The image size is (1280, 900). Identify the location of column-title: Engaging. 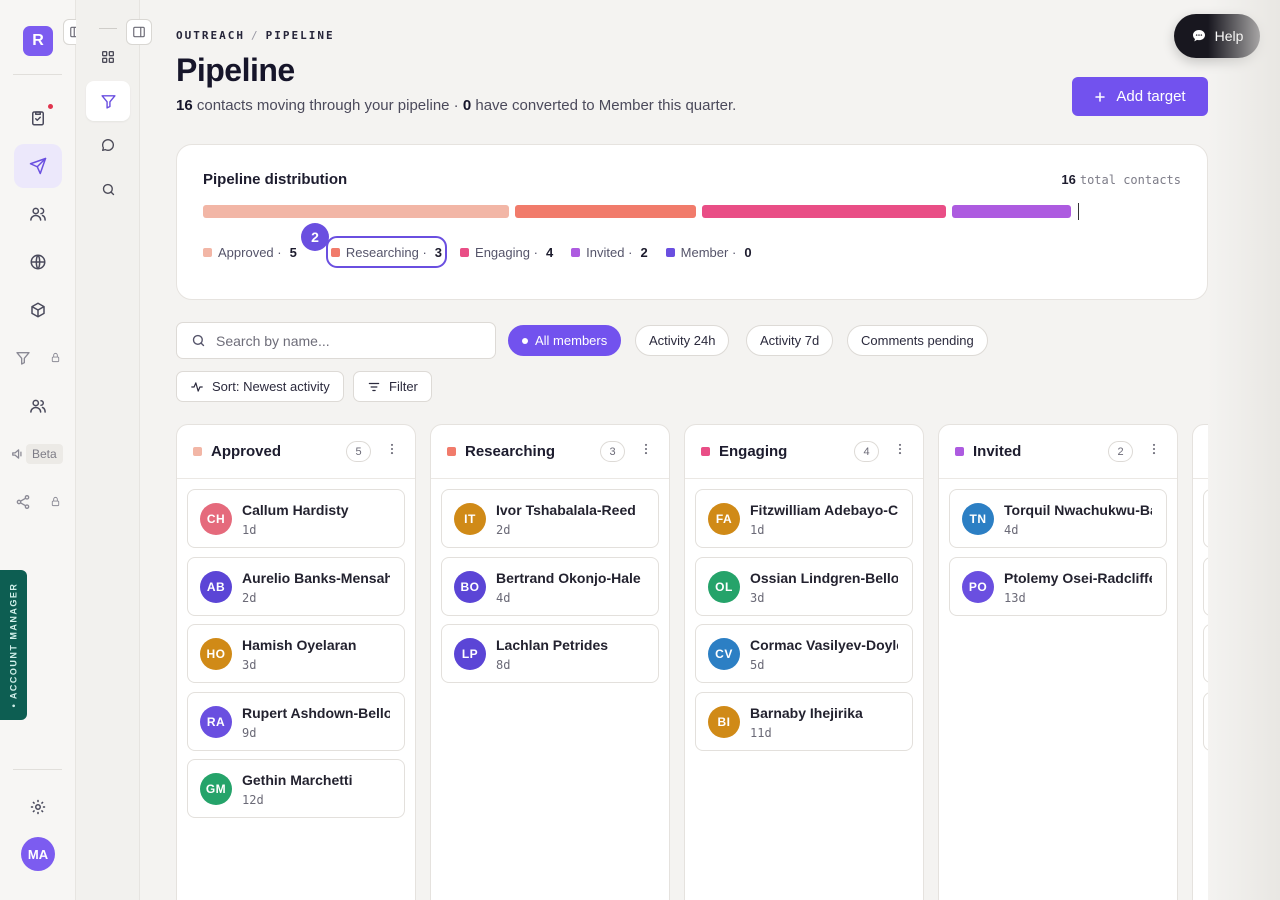
(753, 451).